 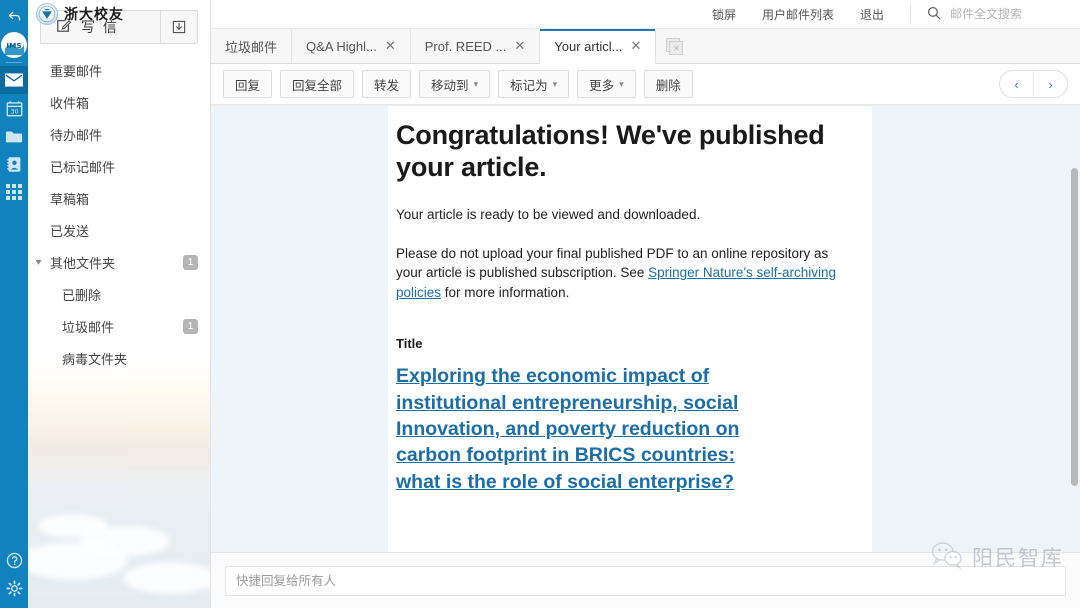 I want to click on sidebar-background-image, so click(x=119, y=485).